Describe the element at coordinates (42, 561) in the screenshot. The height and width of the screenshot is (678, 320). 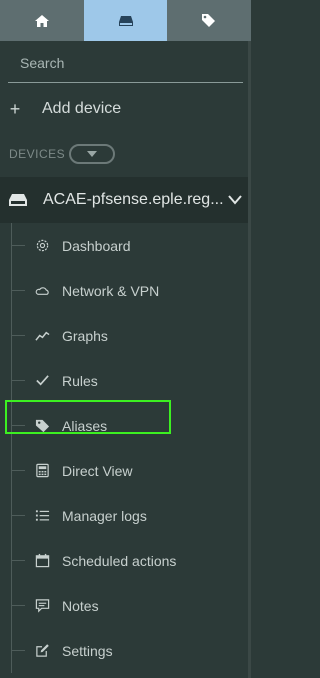
I see `calendar-icon` at that location.